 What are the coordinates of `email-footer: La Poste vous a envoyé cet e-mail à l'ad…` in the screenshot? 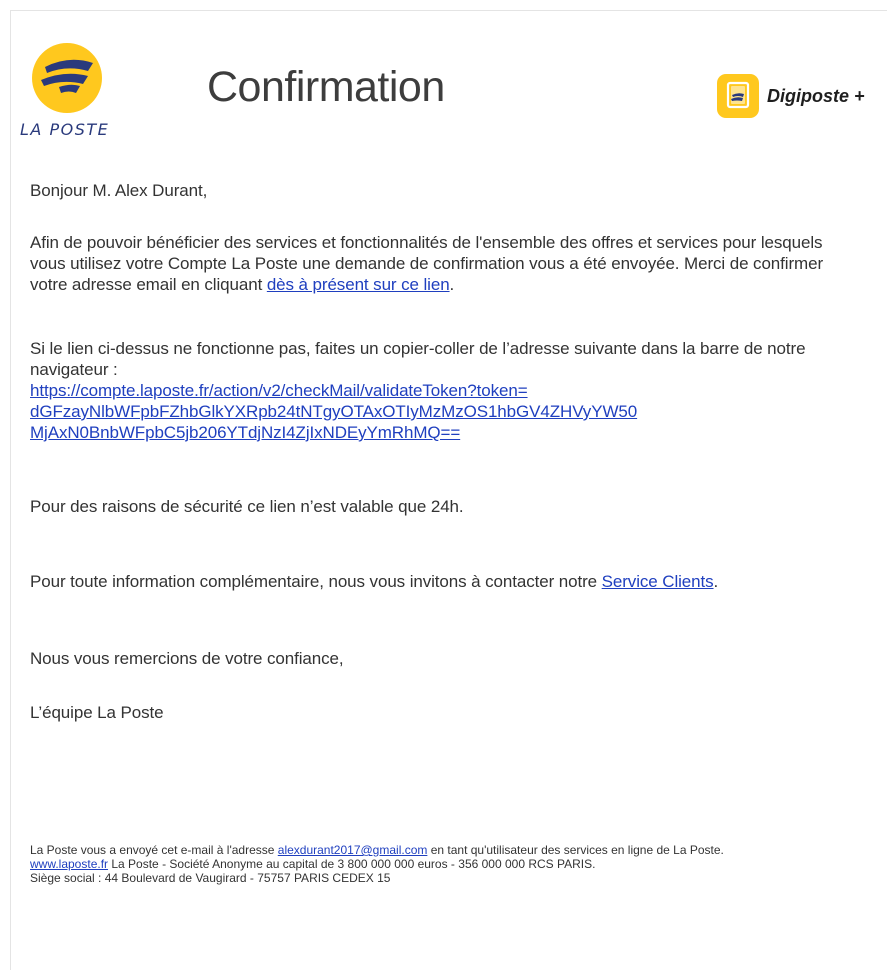 It's located at (435, 864).